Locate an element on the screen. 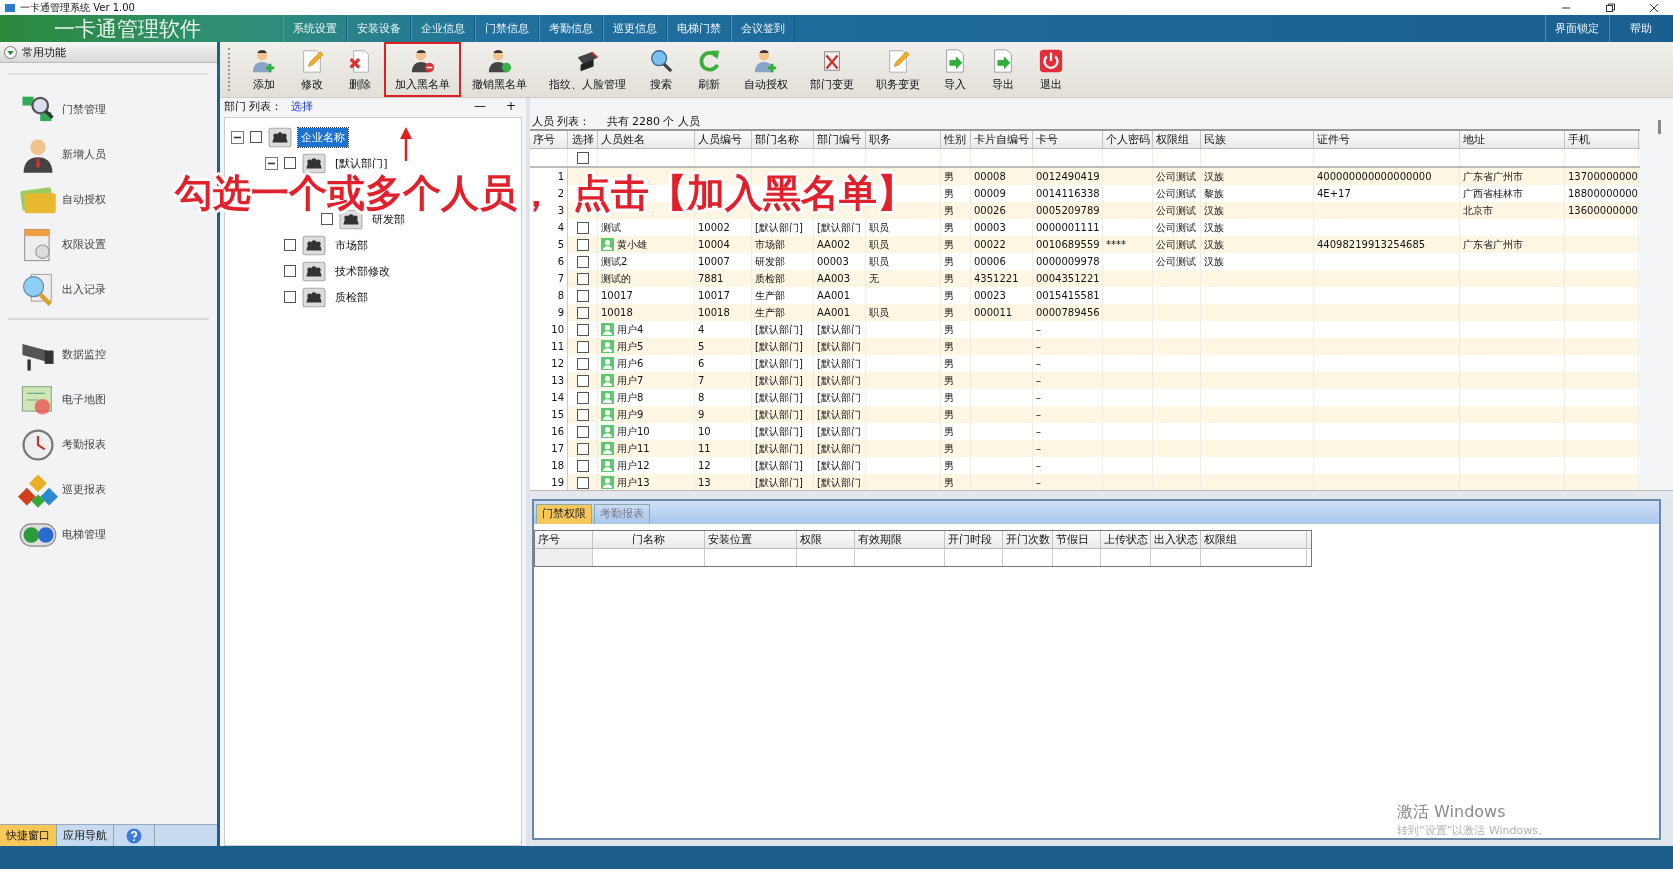 The image size is (1673, 869). toolbar-button: 删除 is located at coordinates (360, 69).